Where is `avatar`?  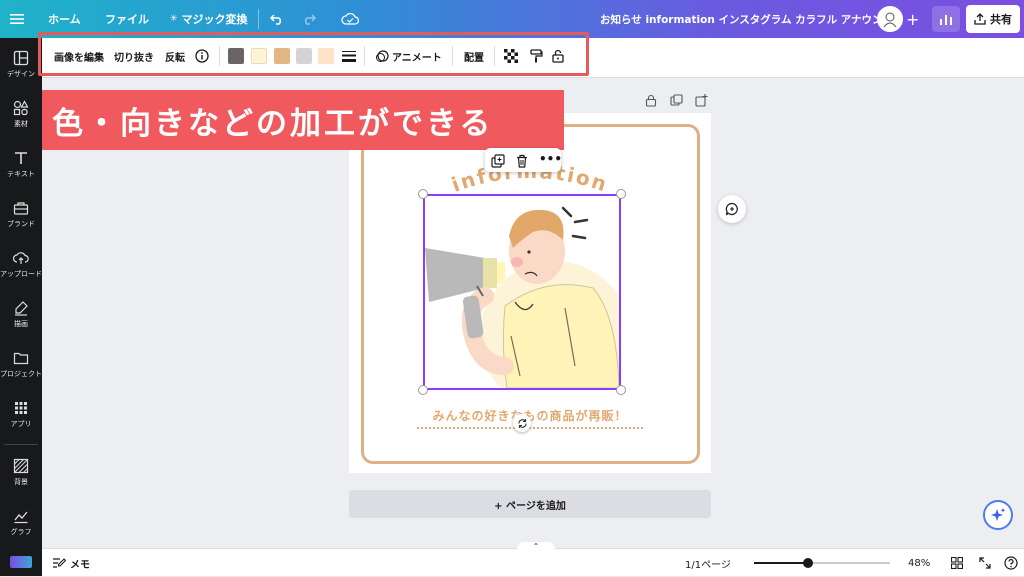
avatar is located at coordinates (890, 19).